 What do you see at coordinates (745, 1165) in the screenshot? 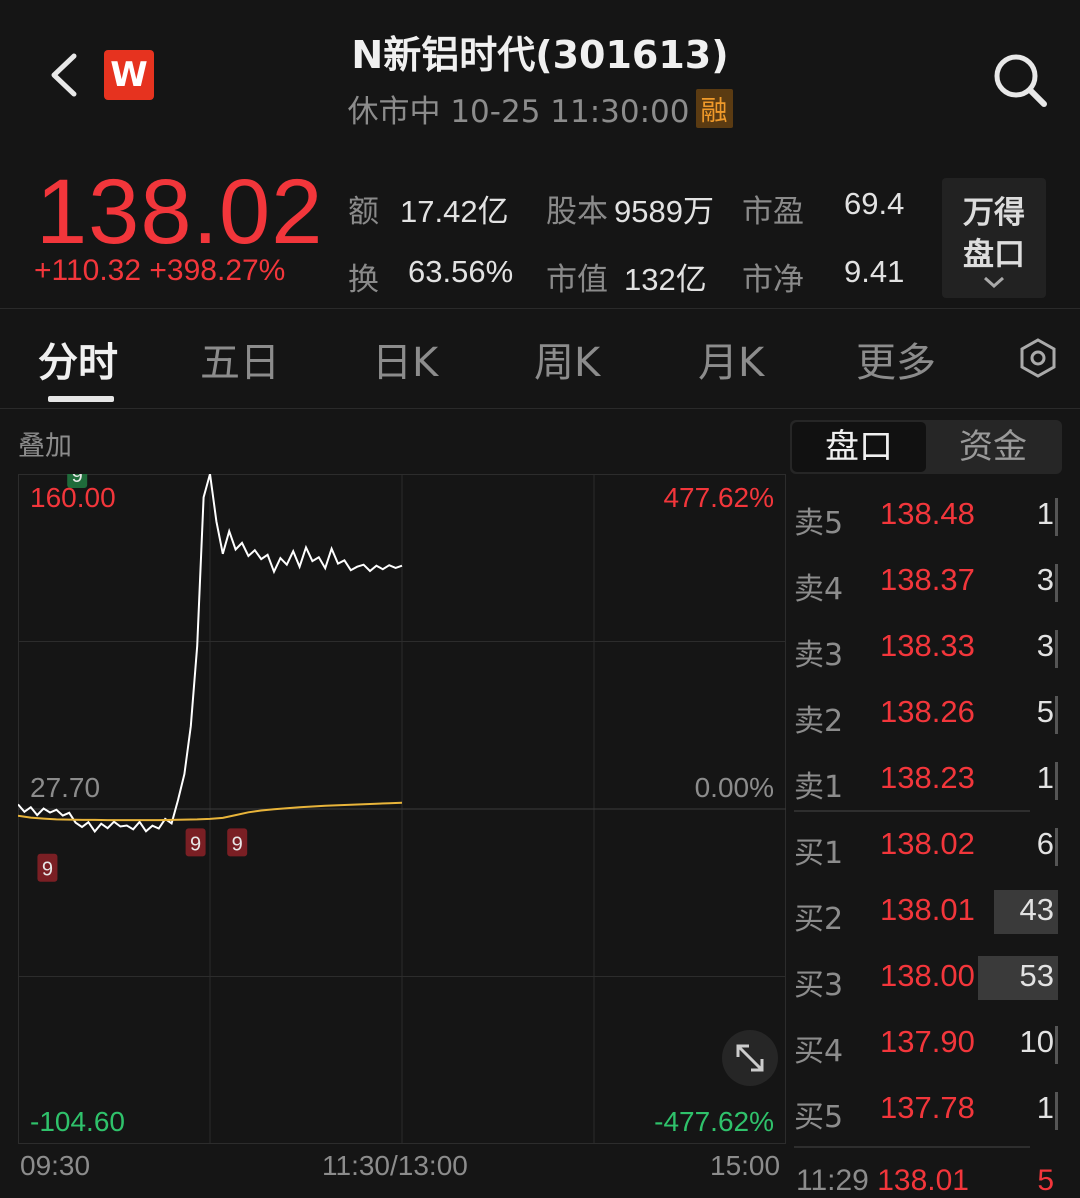
I see `time-label-close: 15:00` at bounding box center [745, 1165].